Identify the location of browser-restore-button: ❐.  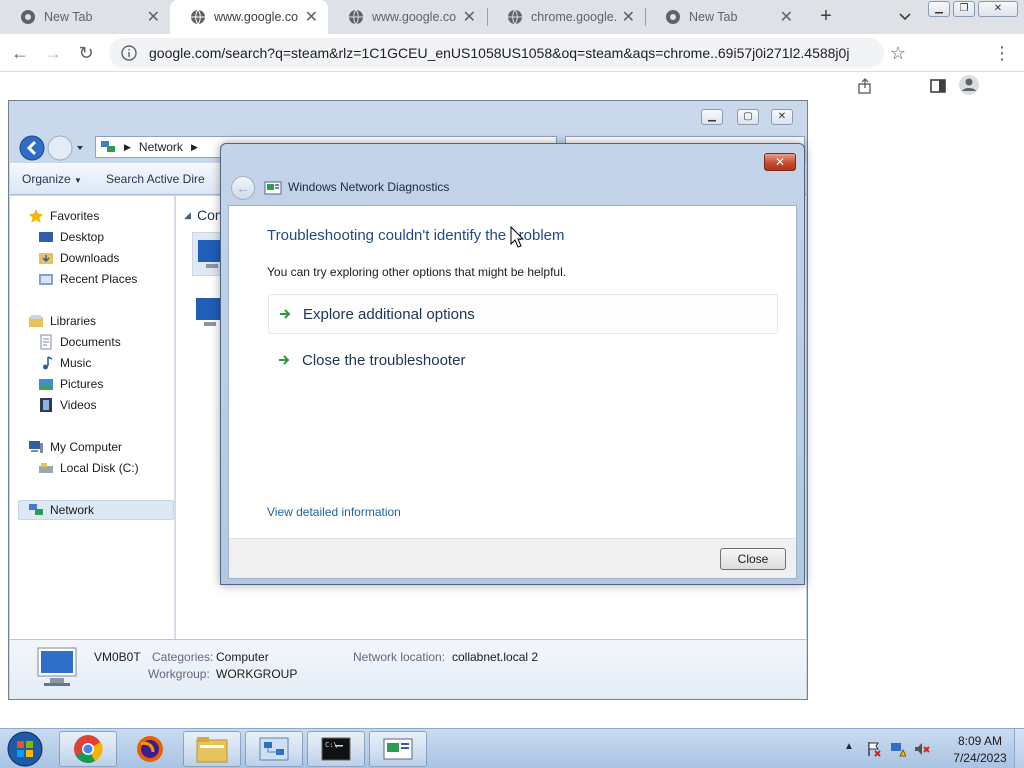
(964, 9).